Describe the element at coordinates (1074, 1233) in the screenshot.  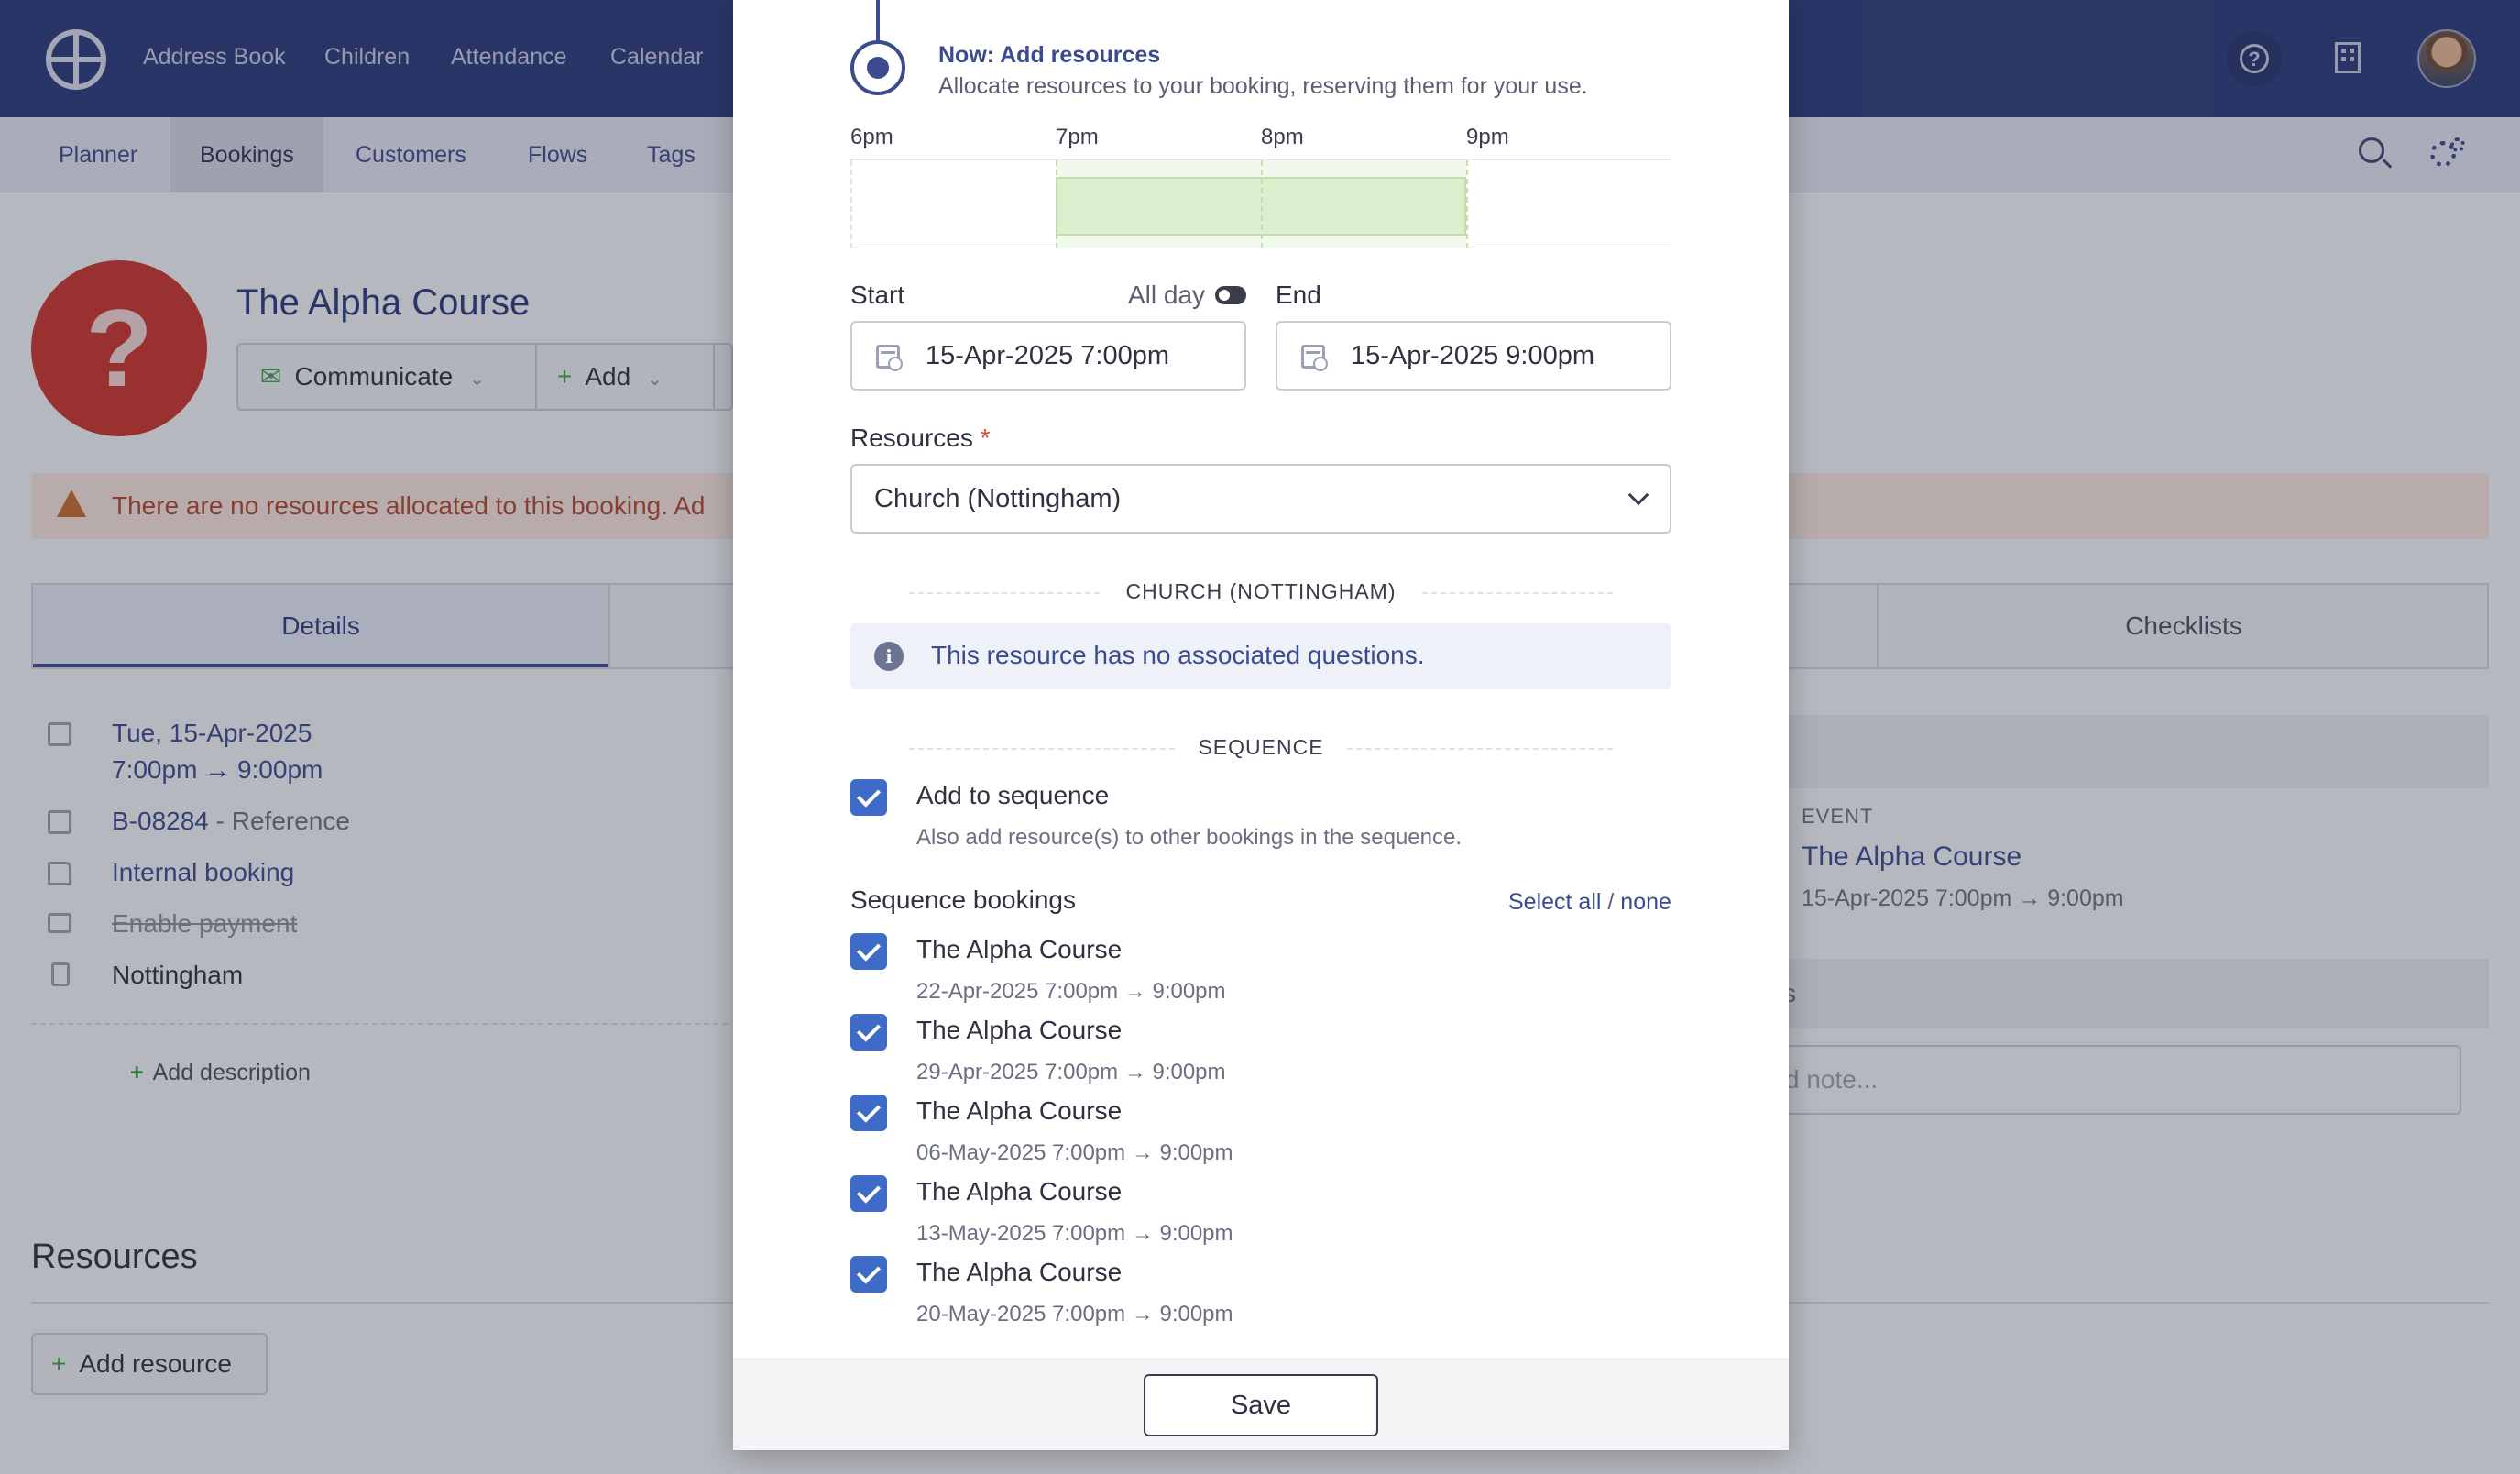
I see `sequence-item-time: 13-May-2025 7:00pm → 9:00pm` at that location.